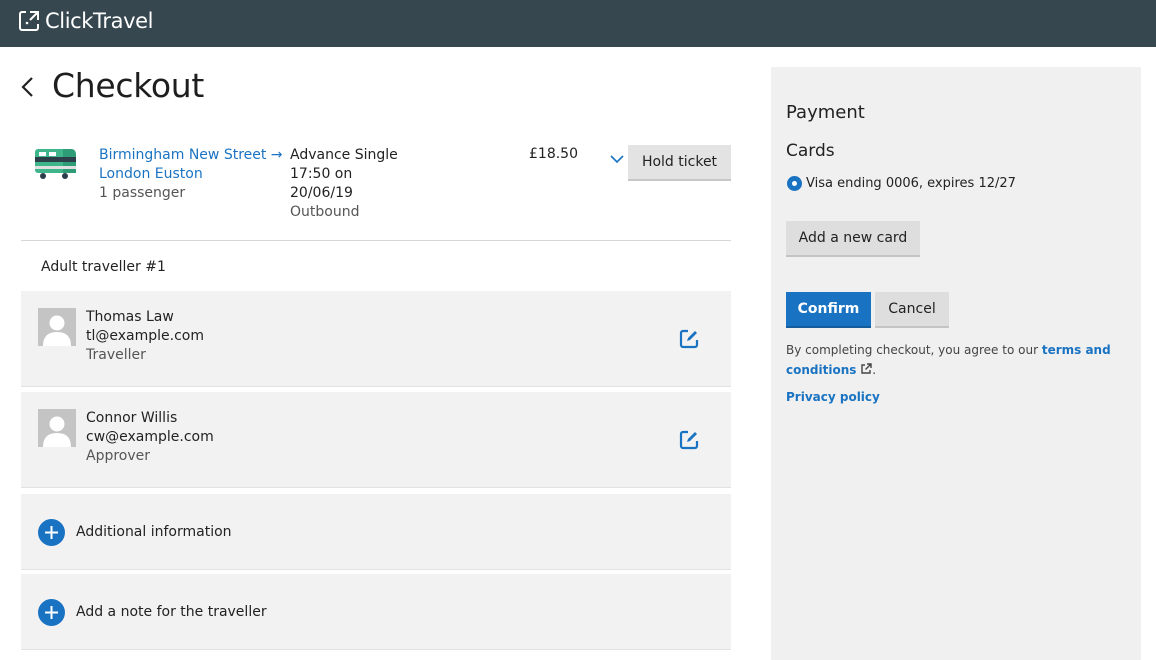 The height and width of the screenshot is (660, 1156). What do you see at coordinates (810, 151) in the screenshot?
I see `cards-title: Cards` at bounding box center [810, 151].